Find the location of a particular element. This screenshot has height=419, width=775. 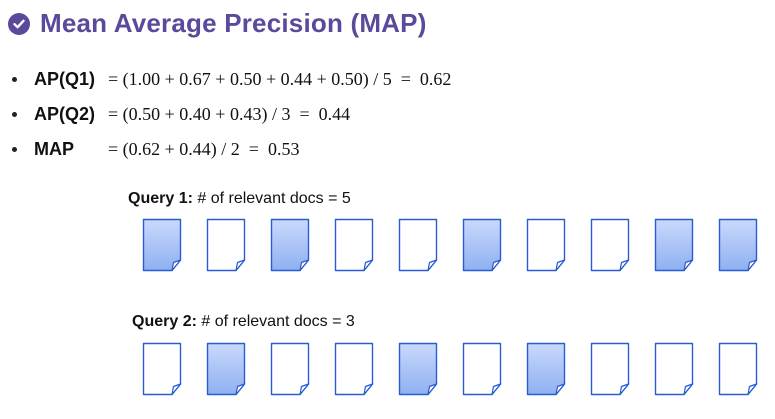

bullet-equation: = (0.50 + 0.40 + 0.43) / 3 = 0.44 is located at coordinates (229, 114).